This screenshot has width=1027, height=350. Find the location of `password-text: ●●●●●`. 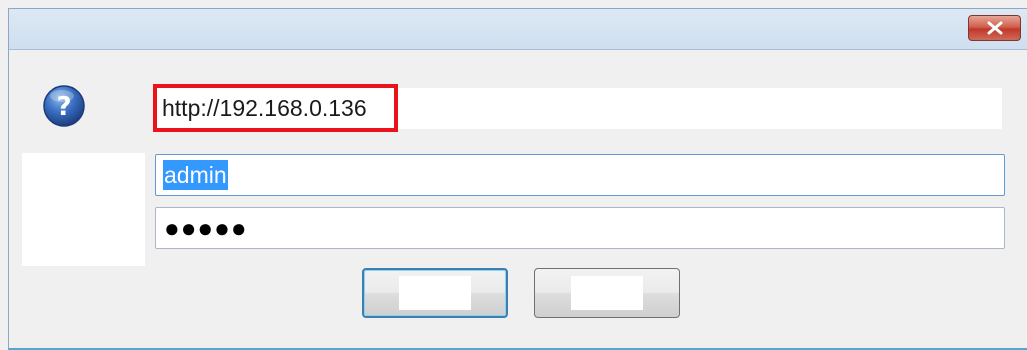

password-text: ●●●●● is located at coordinates (206, 228).